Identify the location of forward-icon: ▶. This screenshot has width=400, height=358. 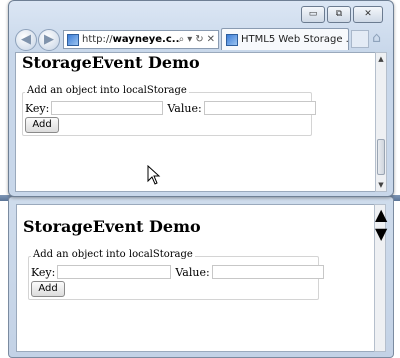
(49, 40).